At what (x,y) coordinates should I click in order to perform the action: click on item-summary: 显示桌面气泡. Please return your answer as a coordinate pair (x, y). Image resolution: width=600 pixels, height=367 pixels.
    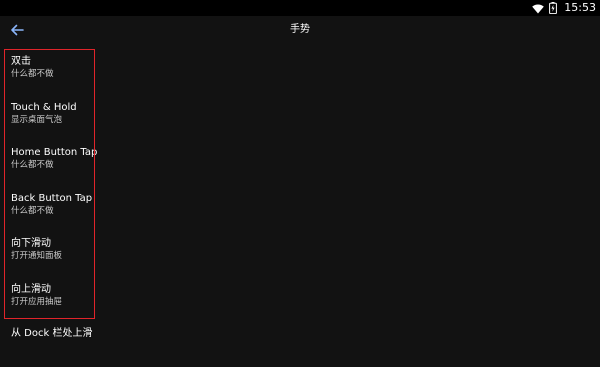
    Looking at the image, I should click on (37, 120).